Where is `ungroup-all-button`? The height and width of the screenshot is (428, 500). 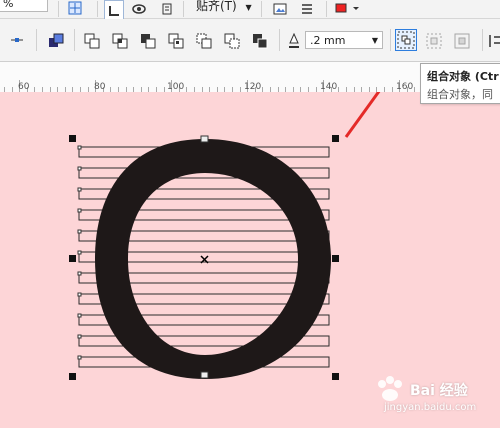 ungroup-all-button is located at coordinates (56, 41).